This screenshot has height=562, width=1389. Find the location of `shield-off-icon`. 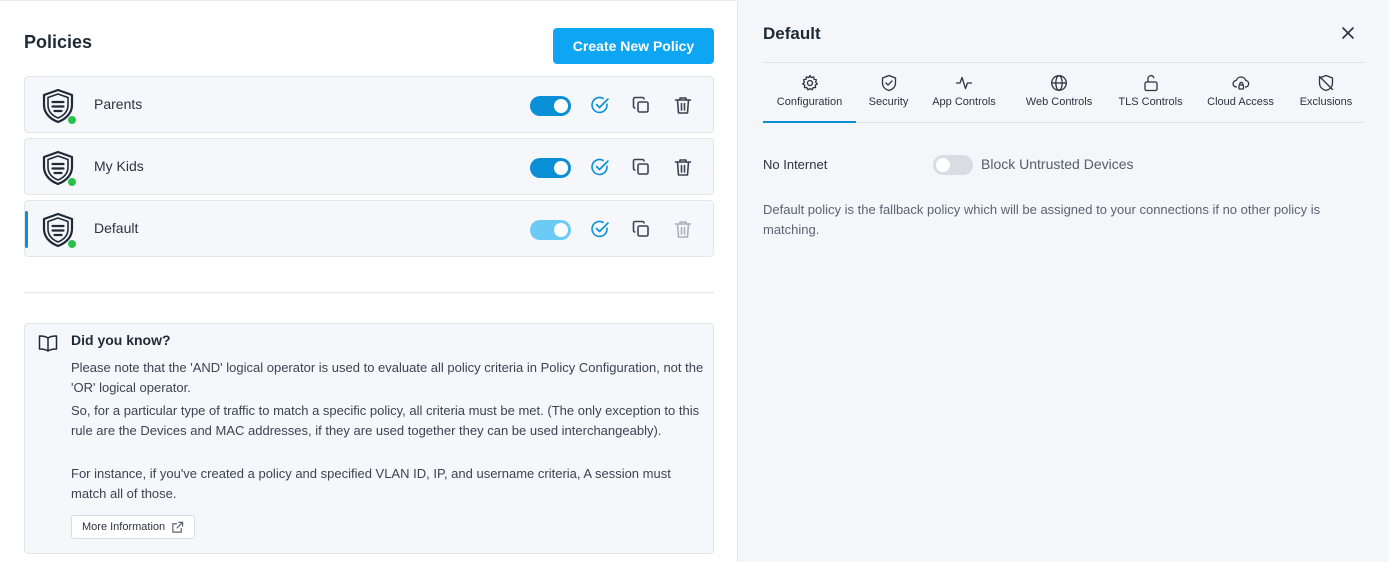

shield-off-icon is located at coordinates (1326, 83).